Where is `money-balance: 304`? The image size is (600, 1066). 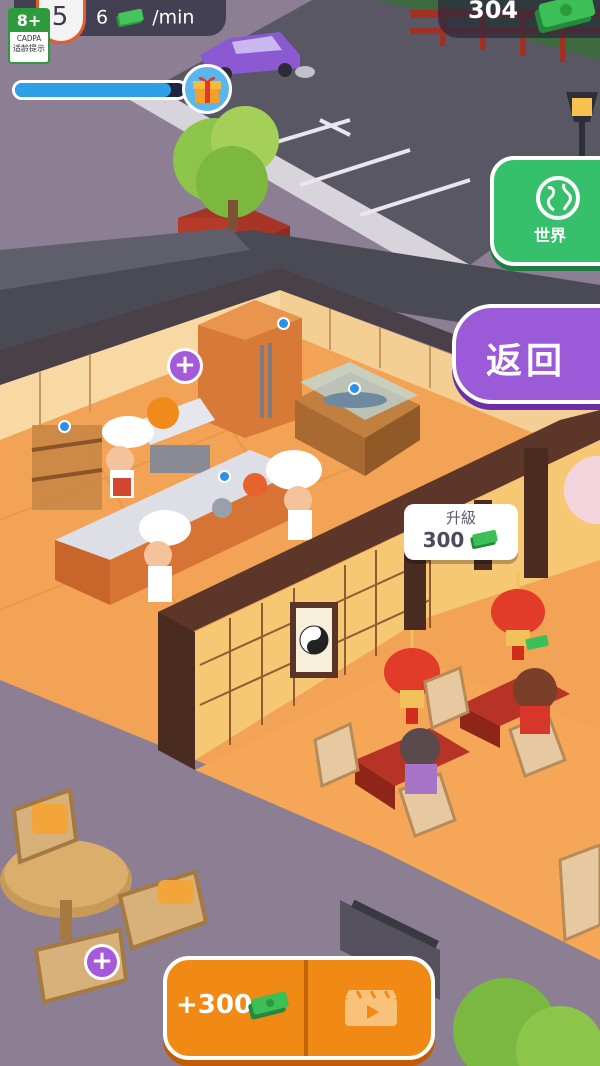 money-balance: 304 is located at coordinates (493, 12).